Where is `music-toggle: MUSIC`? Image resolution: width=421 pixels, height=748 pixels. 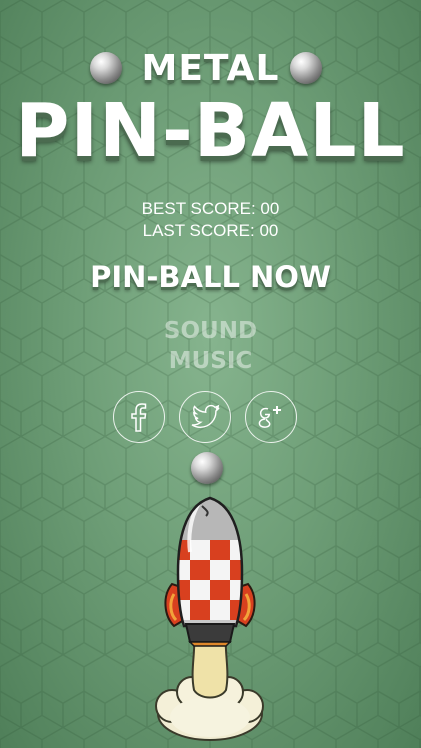
music-toggle: MUSIC is located at coordinates (210, 361).